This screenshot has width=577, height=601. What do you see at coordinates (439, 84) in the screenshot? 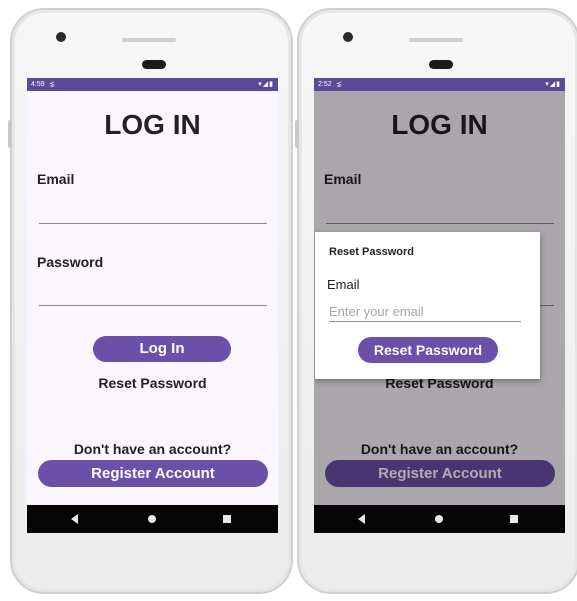
I see `status-bar: 2:52 ⋨ ▾◢▮` at bounding box center [439, 84].